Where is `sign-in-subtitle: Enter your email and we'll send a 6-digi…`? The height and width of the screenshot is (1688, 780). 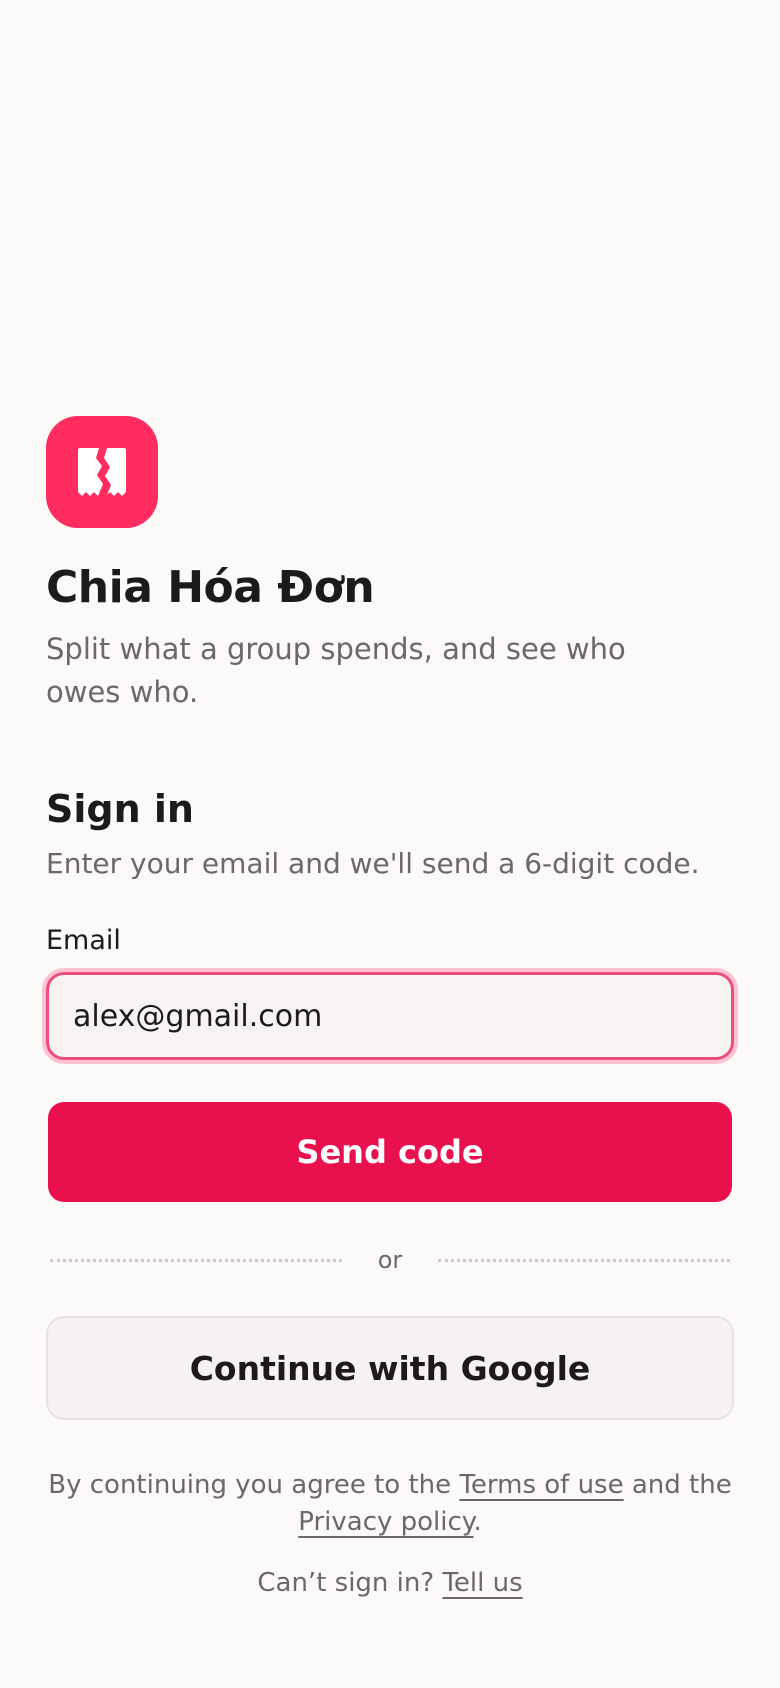
sign-in-subtitle: Enter your email and we'll send a 6-digi… is located at coordinates (373, 863).